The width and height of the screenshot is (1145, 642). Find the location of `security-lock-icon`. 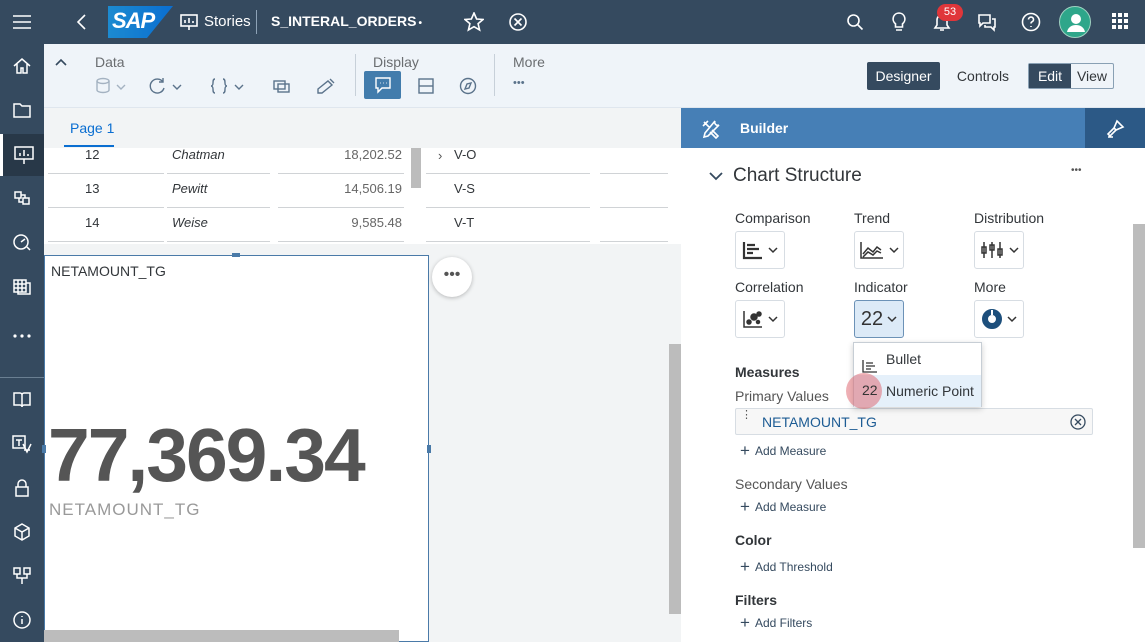

security-lock-icon is located at coordinates (22, 488).